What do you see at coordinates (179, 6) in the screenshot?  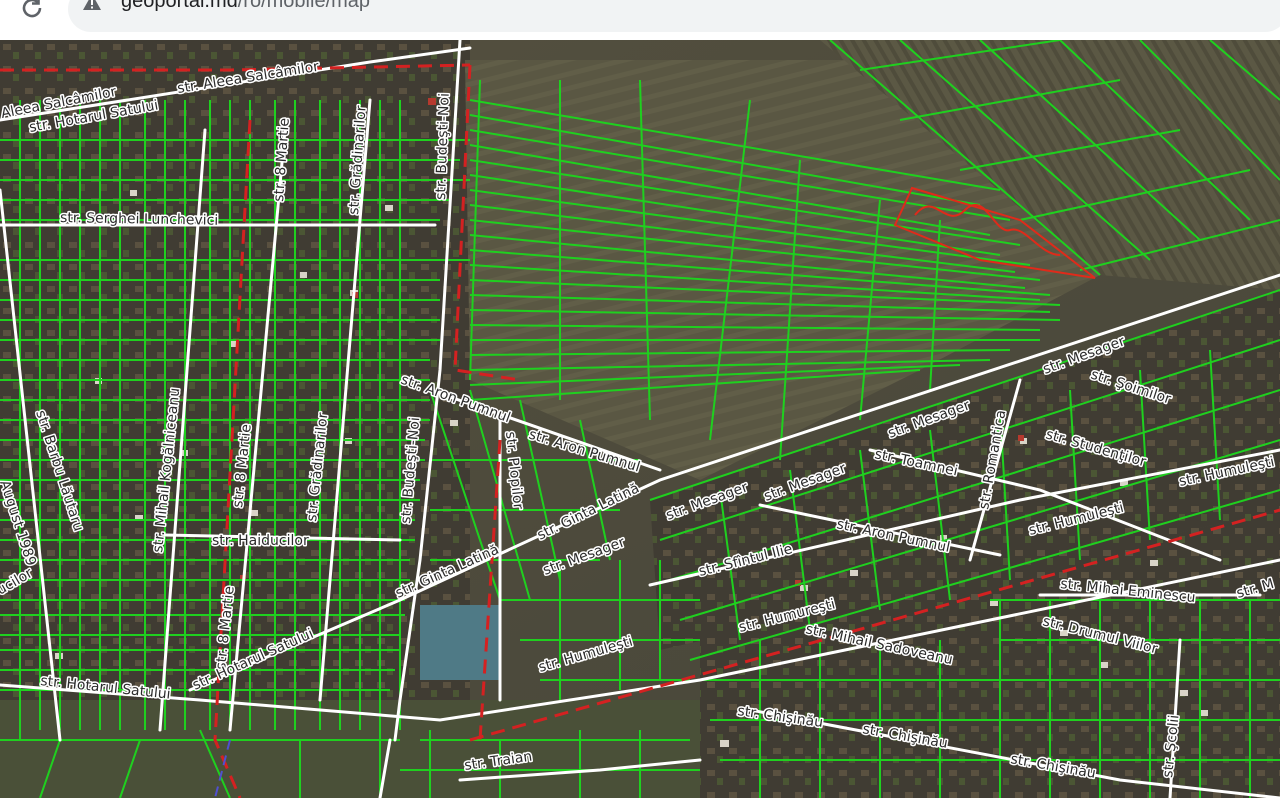 I see `url-host: geoportal.md` at bounding box center [179, 6].